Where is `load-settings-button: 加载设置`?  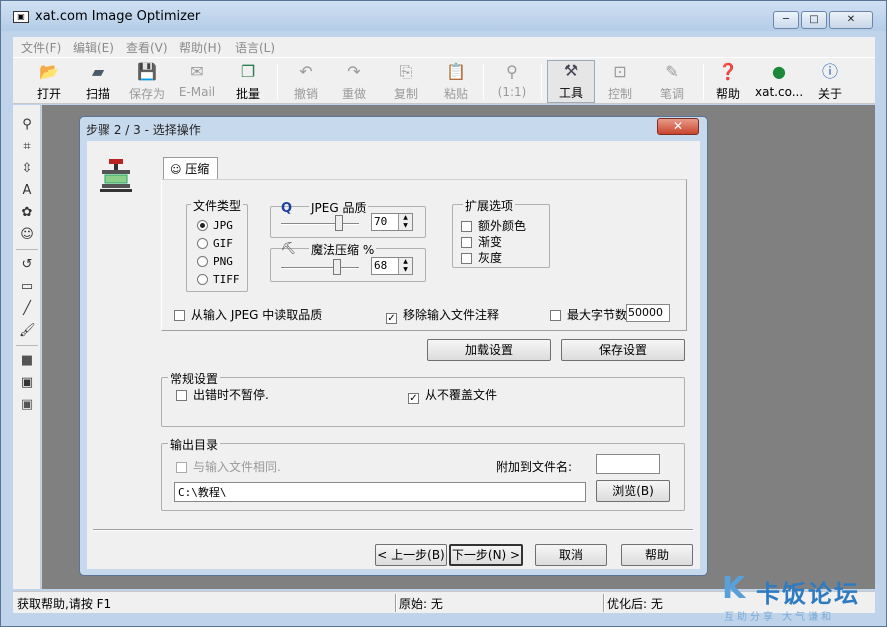 load-settings-button: 加载设置 is located at coordinates (489, 350).